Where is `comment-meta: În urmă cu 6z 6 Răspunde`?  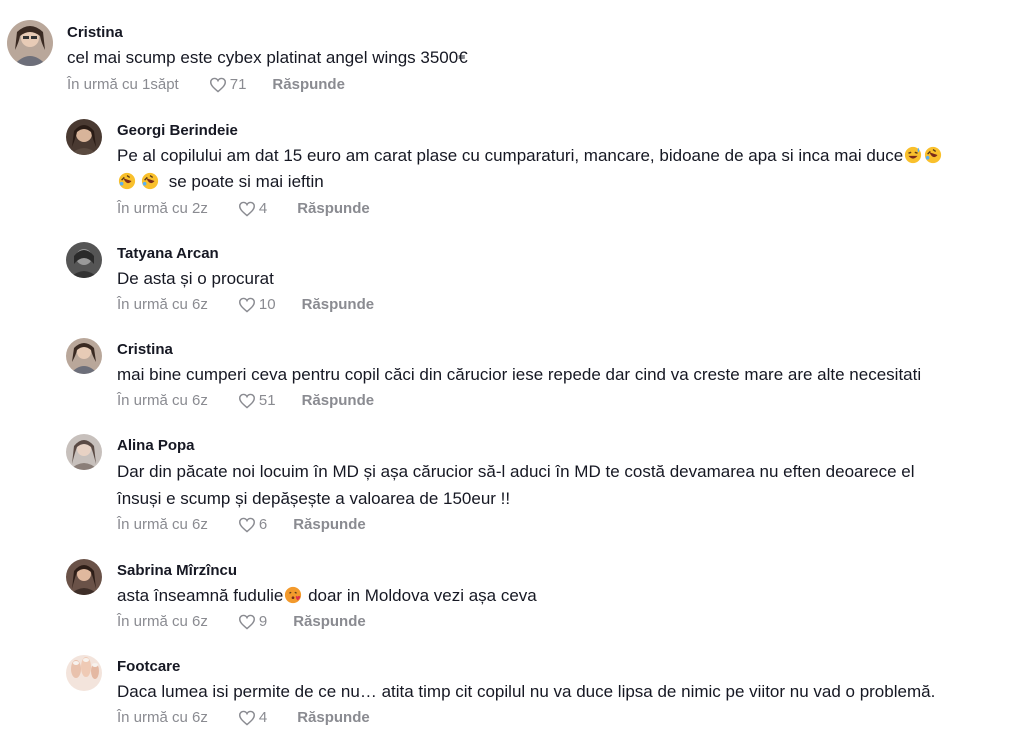 comment-meta: În urmă cu 6z 6 Răspunde is located at coordinates (241, 524).